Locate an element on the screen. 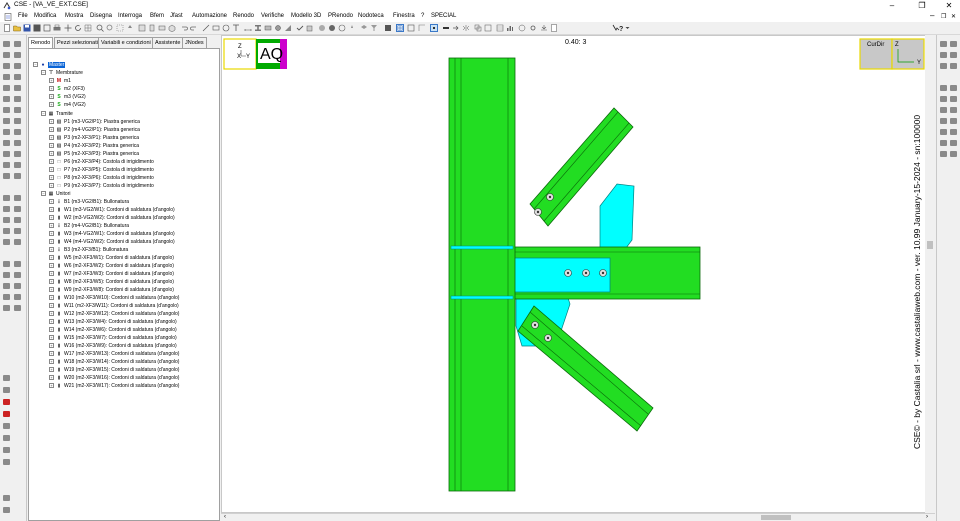 This screenshot has width=960, height=521. tree-node-master: − ● Master is located at coordinates (49, 65).